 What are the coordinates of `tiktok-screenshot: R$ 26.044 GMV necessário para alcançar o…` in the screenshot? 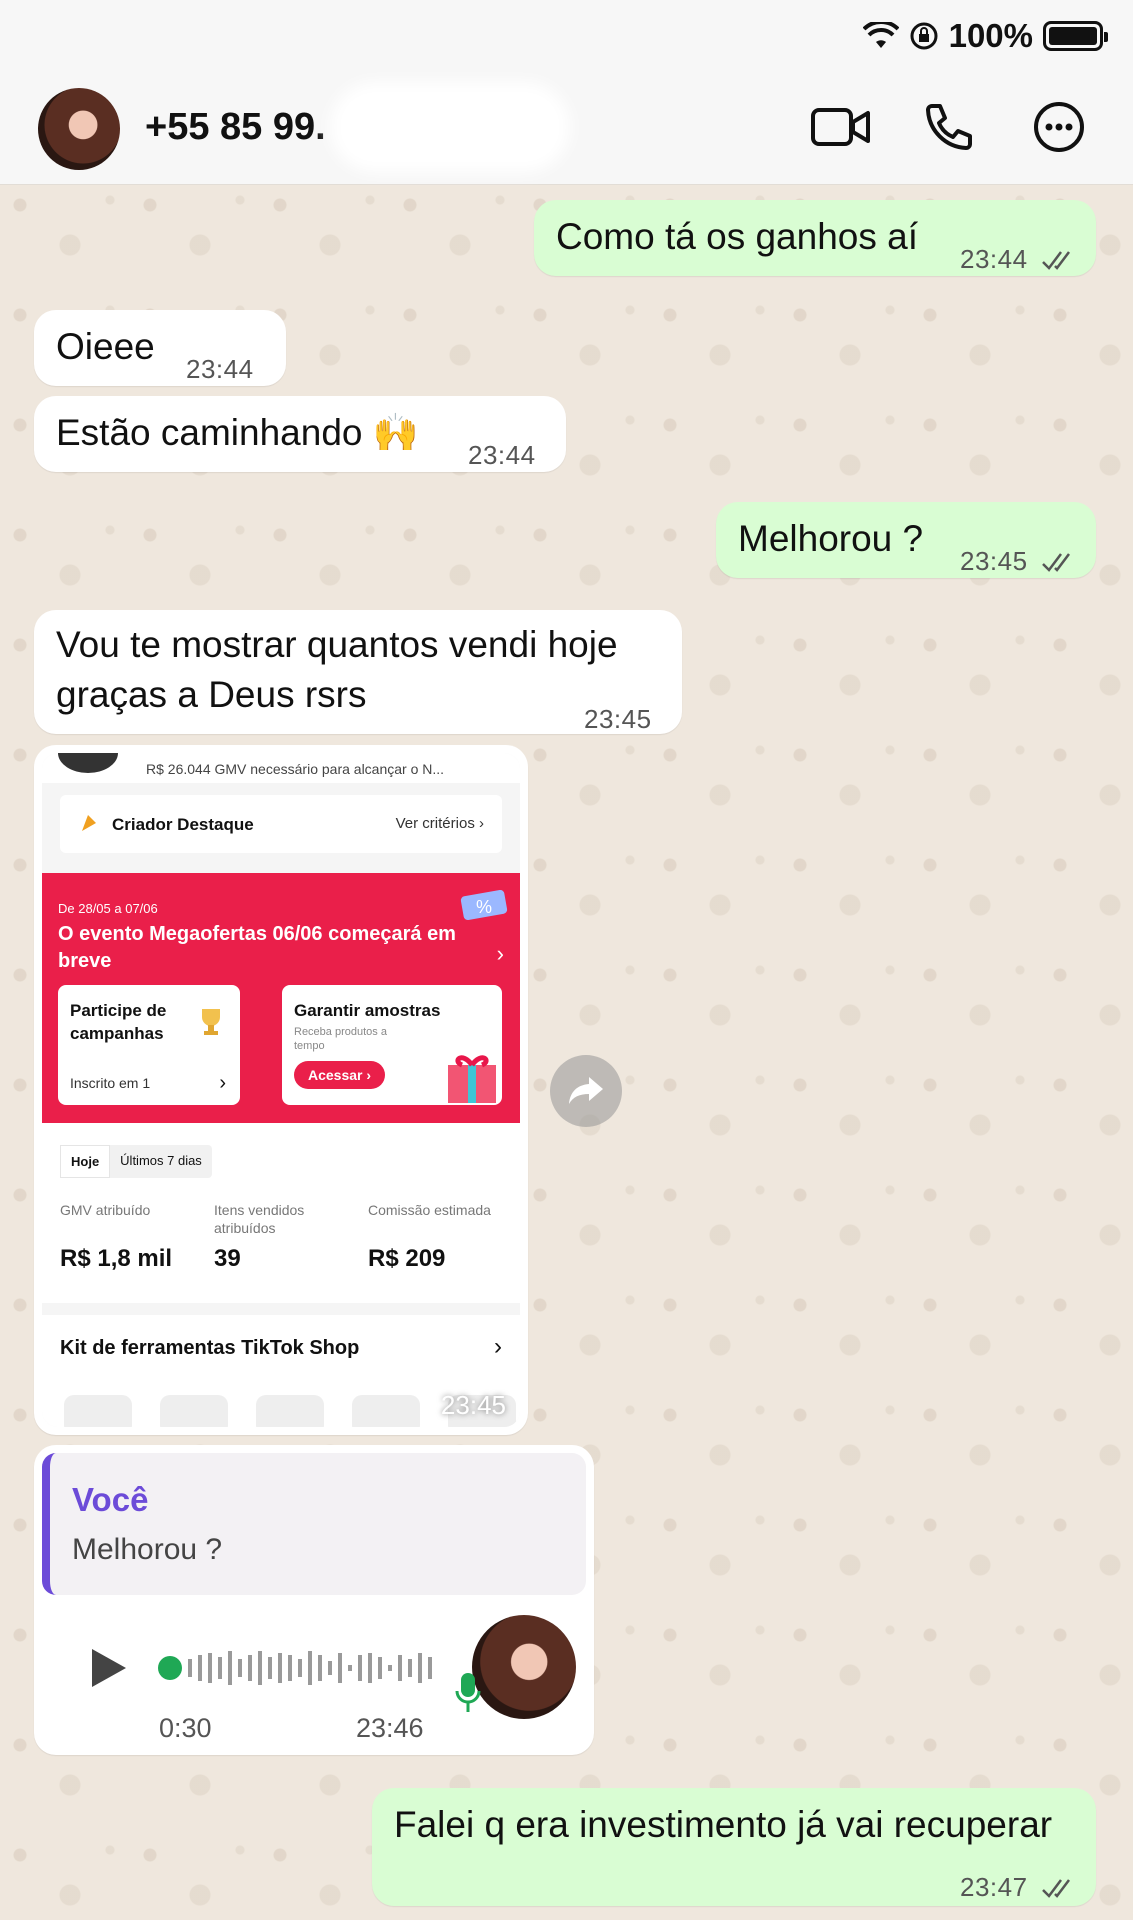 It's located at (281, 1090).